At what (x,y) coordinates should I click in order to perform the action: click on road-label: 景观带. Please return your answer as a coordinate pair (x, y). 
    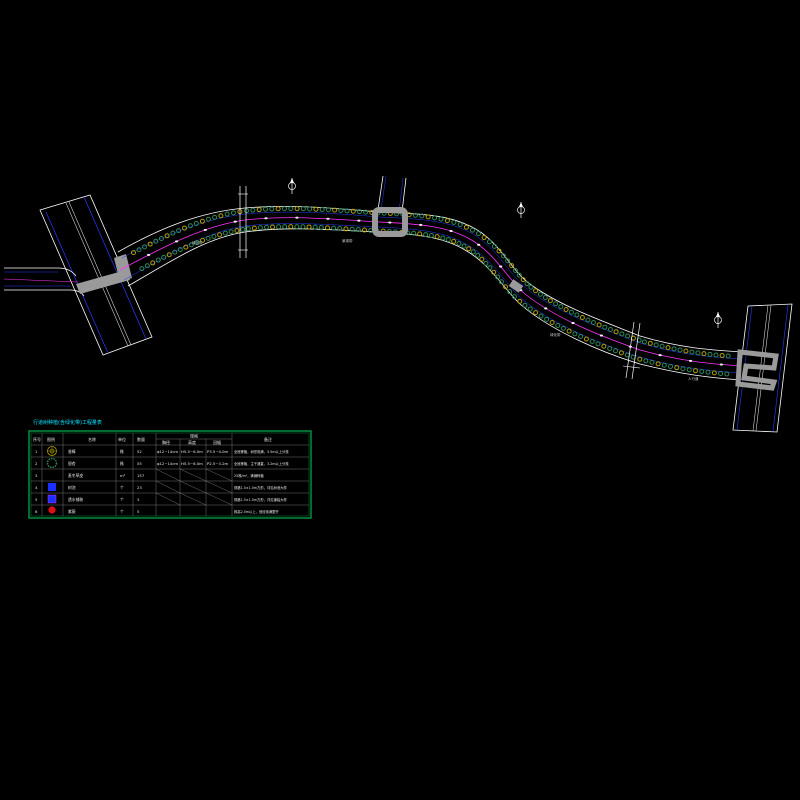
    Looking at the image, I should click on (347, 240).